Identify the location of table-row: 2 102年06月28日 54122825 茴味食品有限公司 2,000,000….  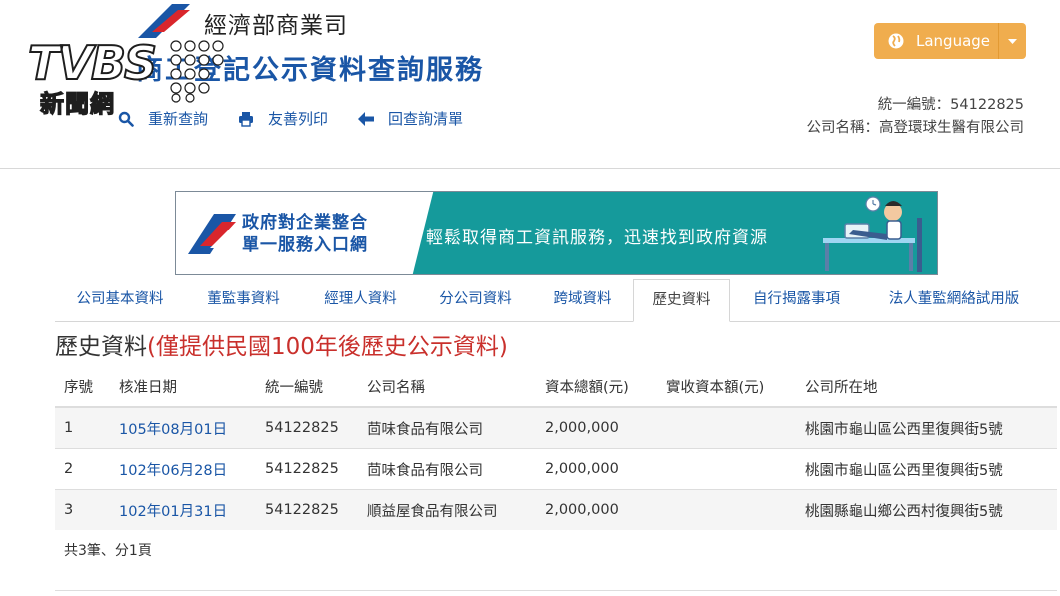
(556, 469).